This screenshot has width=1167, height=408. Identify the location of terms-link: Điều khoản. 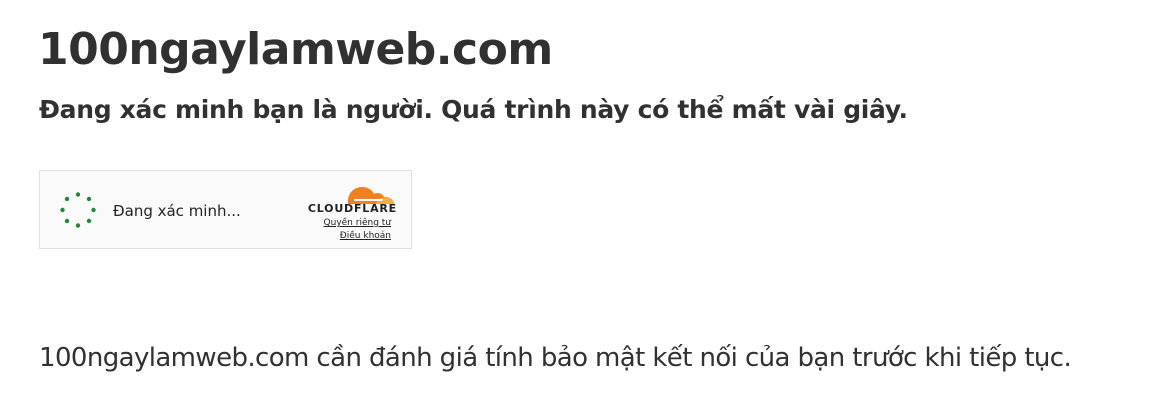
(365, 236).